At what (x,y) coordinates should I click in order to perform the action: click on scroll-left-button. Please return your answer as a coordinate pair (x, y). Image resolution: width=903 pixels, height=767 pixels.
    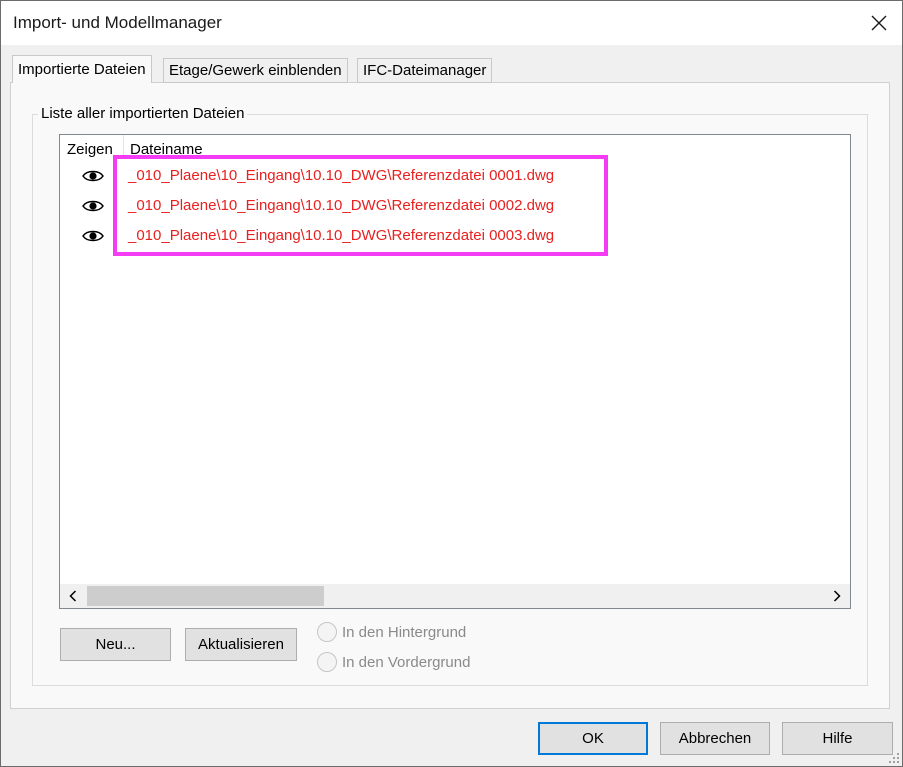
    Looking at the image, I should click on (73, 596).